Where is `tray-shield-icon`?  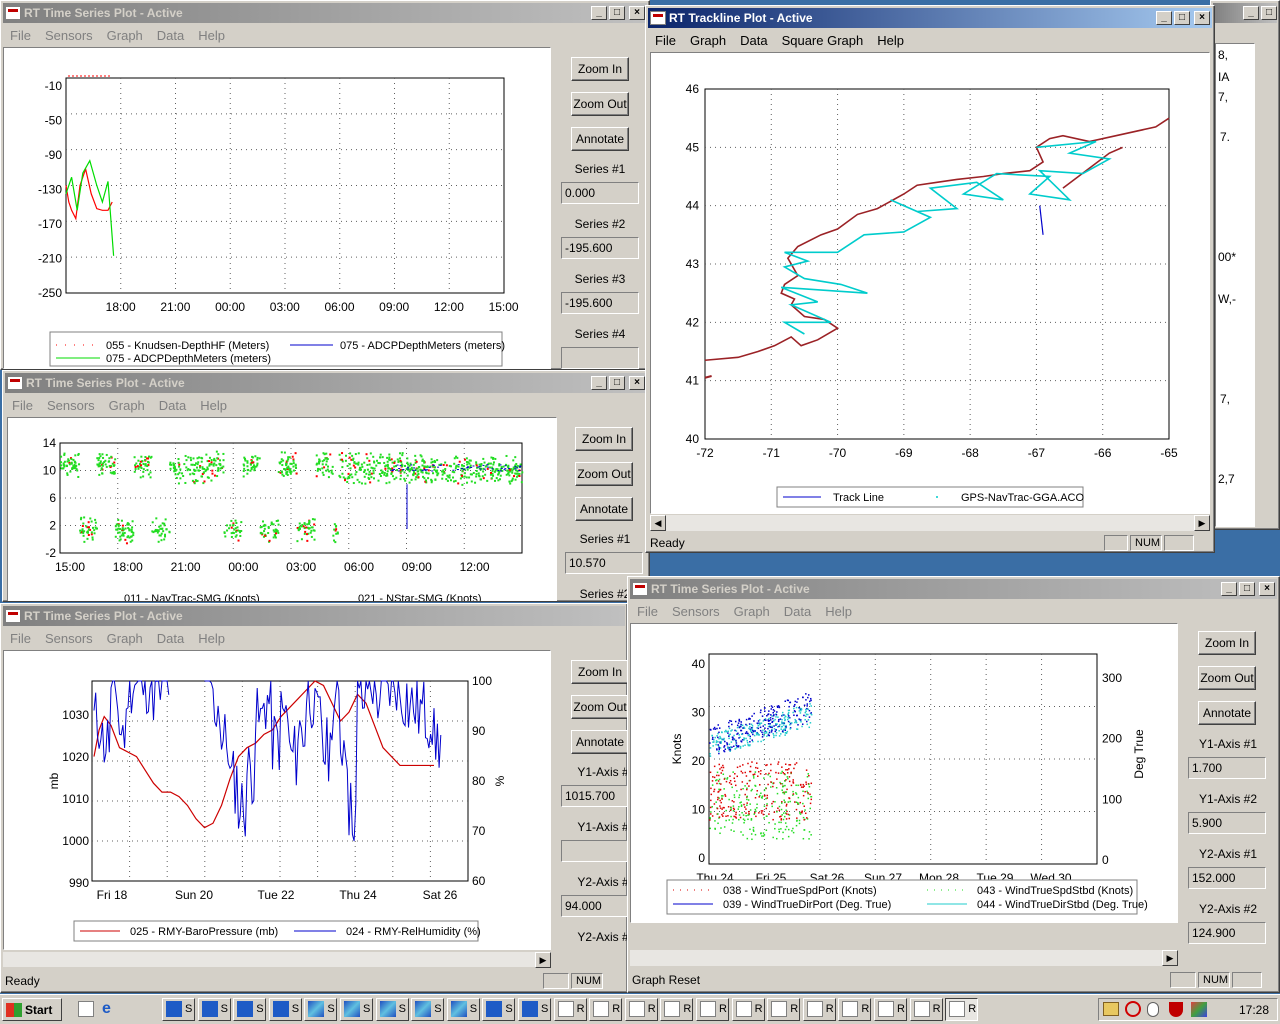 tray-shield-icon is located at coordinates (1176, 1009).